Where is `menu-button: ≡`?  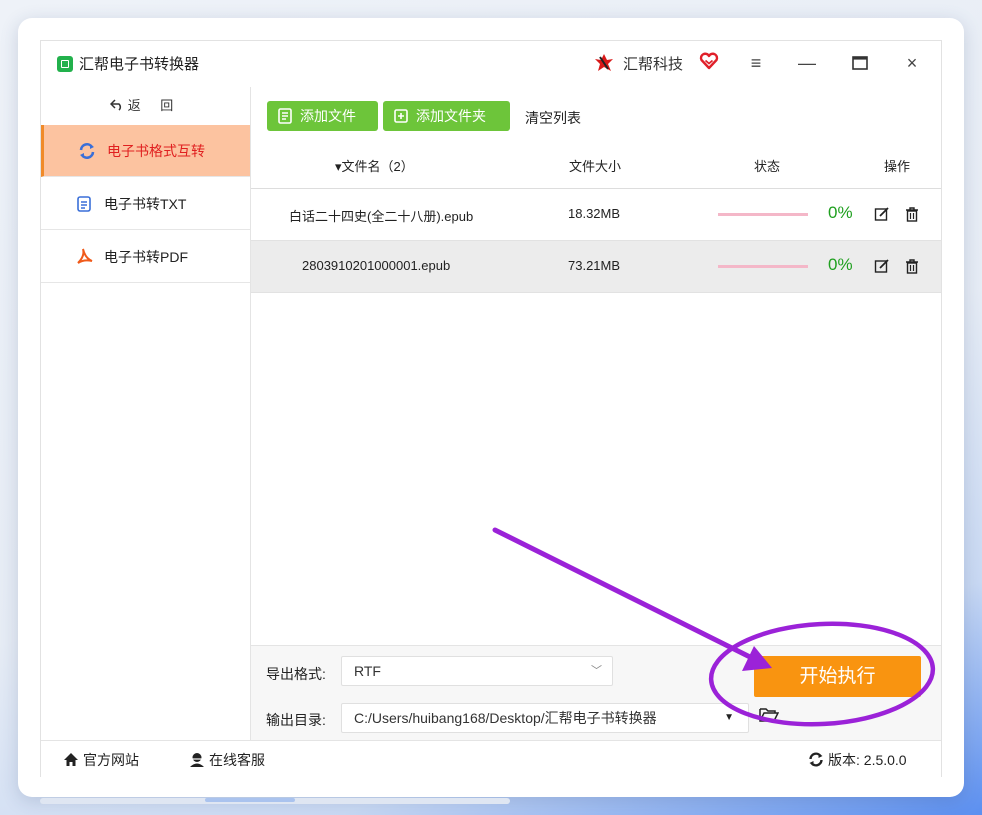 menu-button: ≡ is located at coordinates (756, 63).